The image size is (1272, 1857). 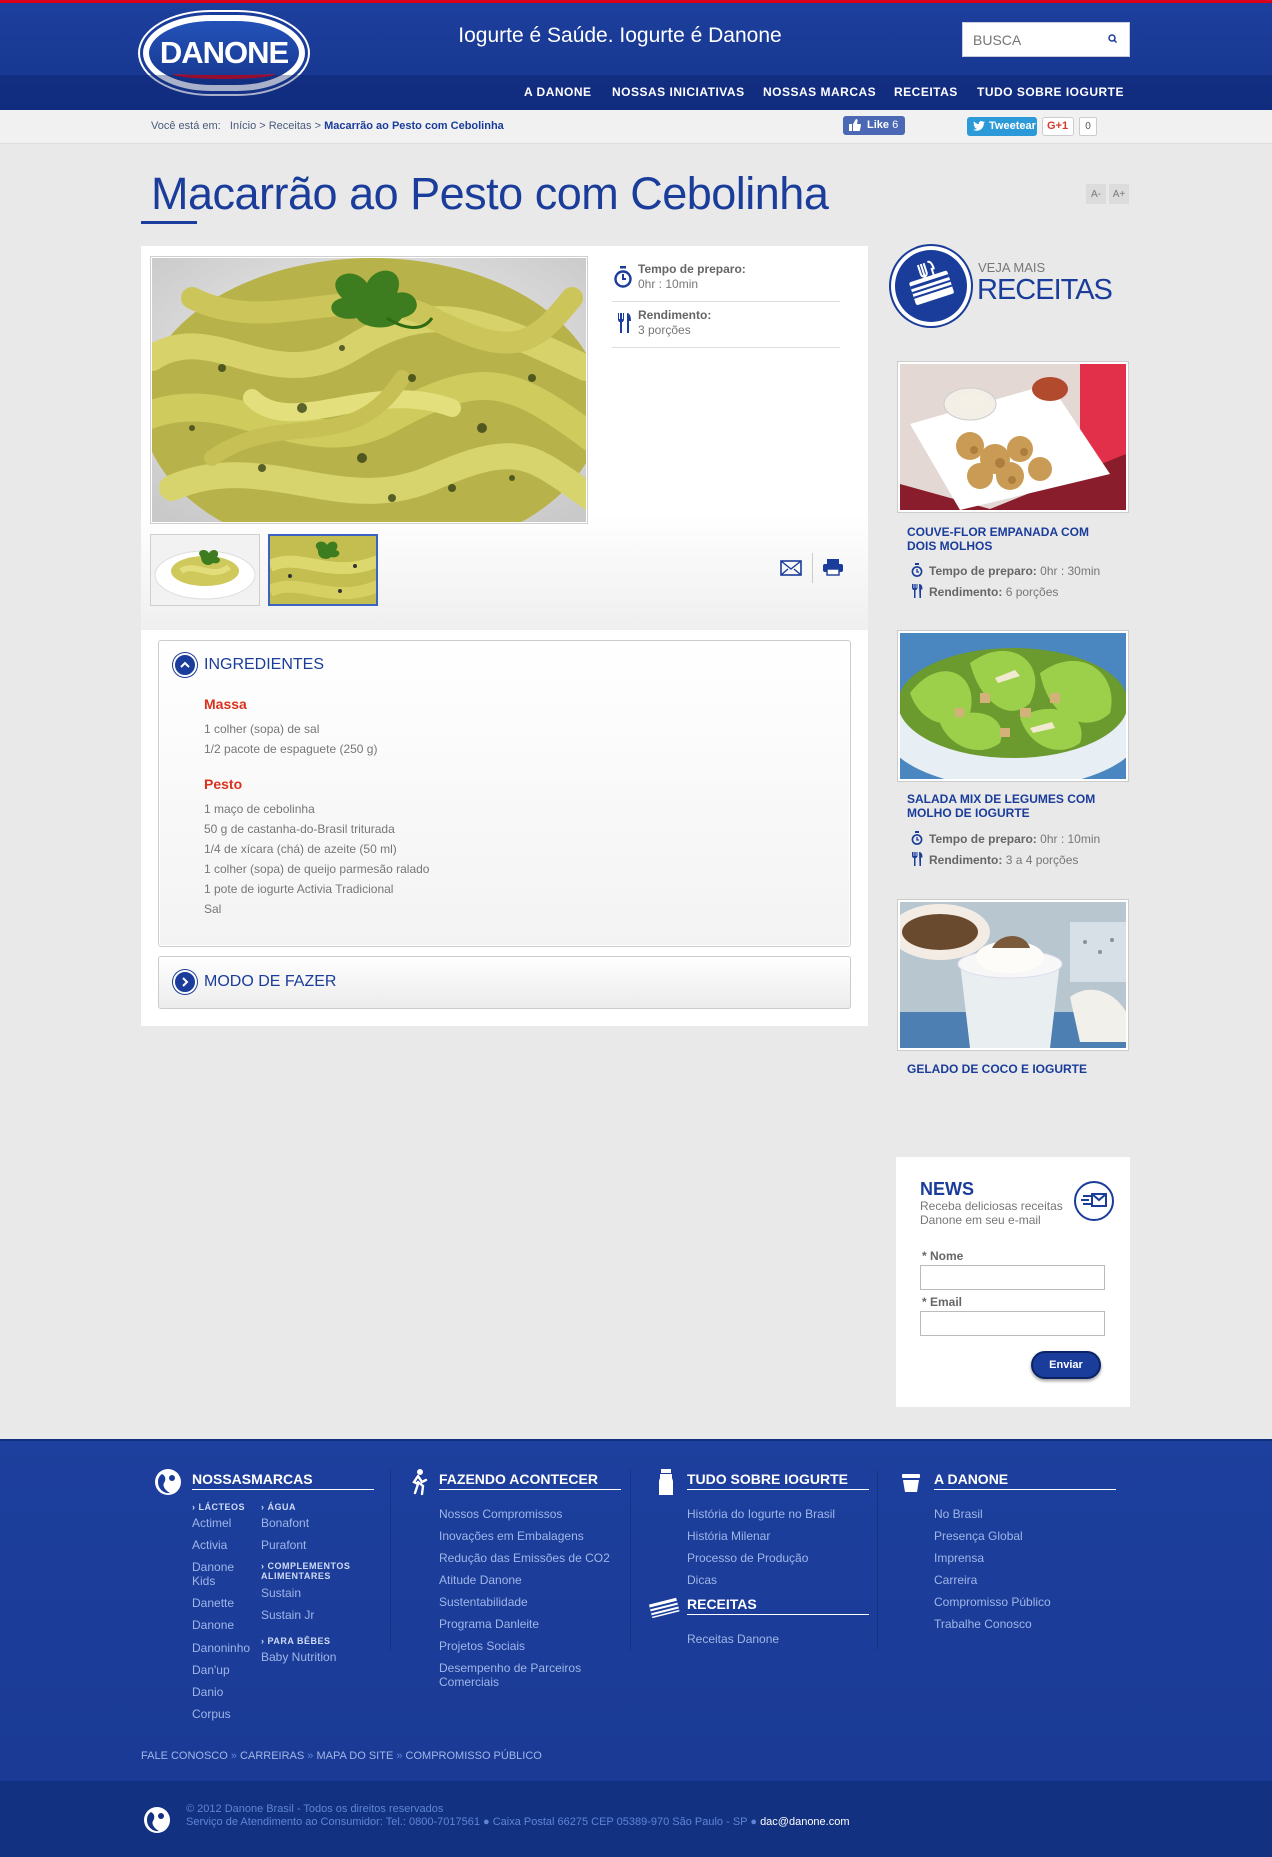 I want to click on tweet-button: Tweetear, so click(x=1002, y=126).